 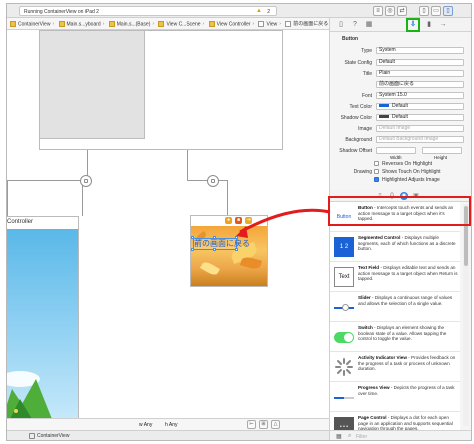 I want to click on scene-title: Controller, so click(x=20, y=222).